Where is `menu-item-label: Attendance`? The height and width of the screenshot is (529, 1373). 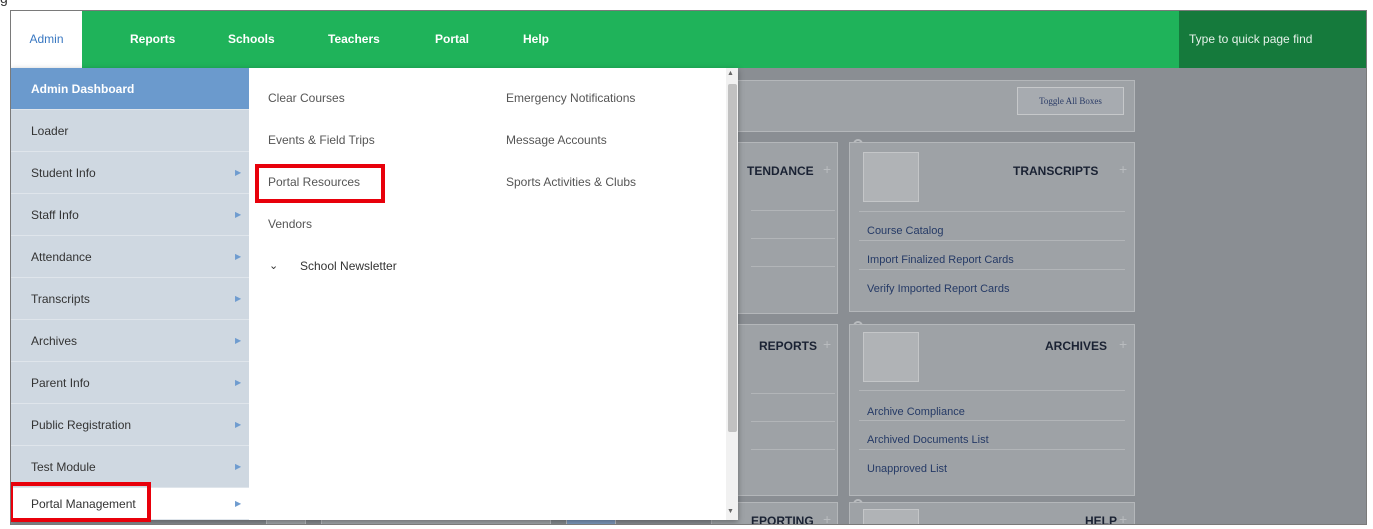
menu-item-label: Attendance is located at coordinates (61, 257).